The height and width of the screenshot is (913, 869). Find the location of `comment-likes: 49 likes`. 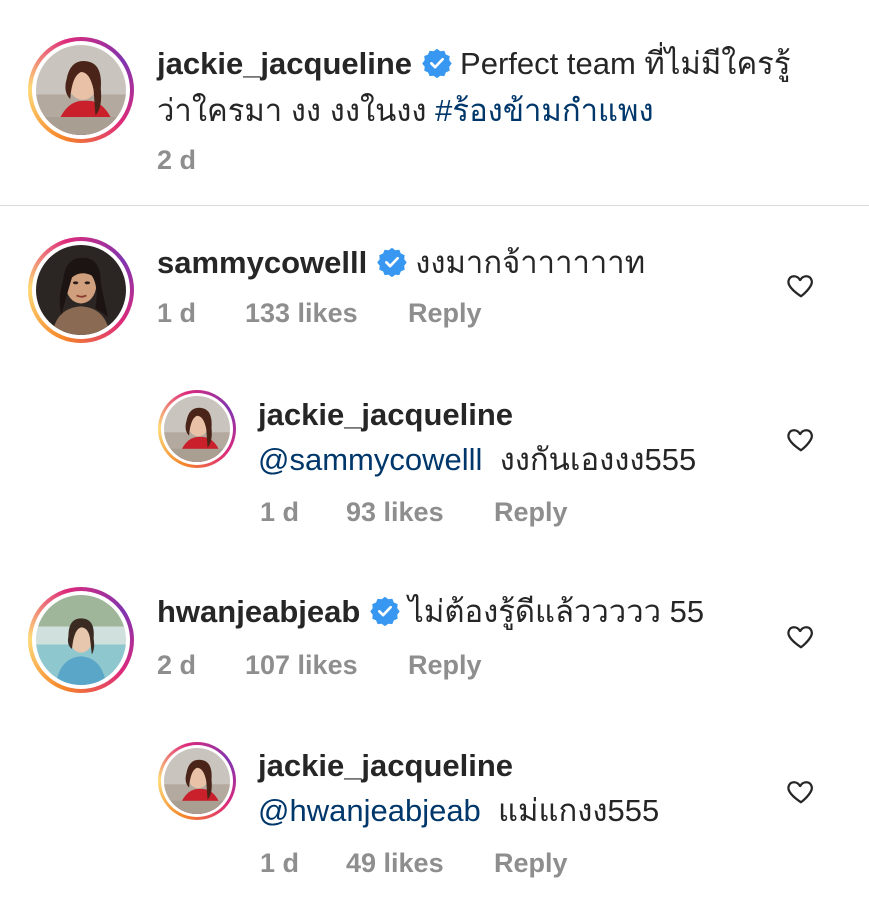

comment-likes: 49 likes is located at coordinates (420, 863).